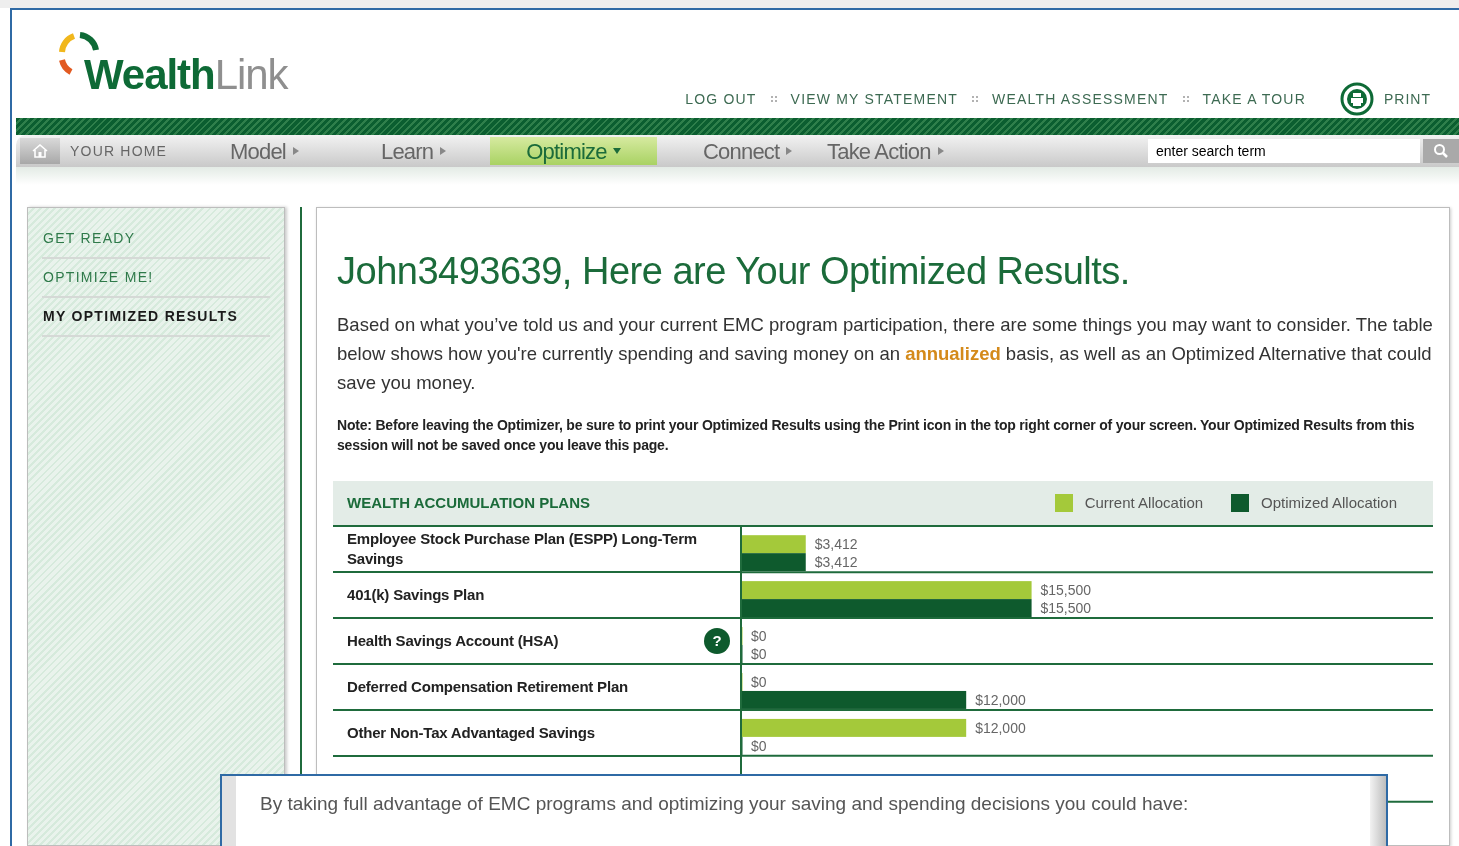 The image size is (1459, 846). I want to click on logo-text: WealthLink, so click(186, 75).